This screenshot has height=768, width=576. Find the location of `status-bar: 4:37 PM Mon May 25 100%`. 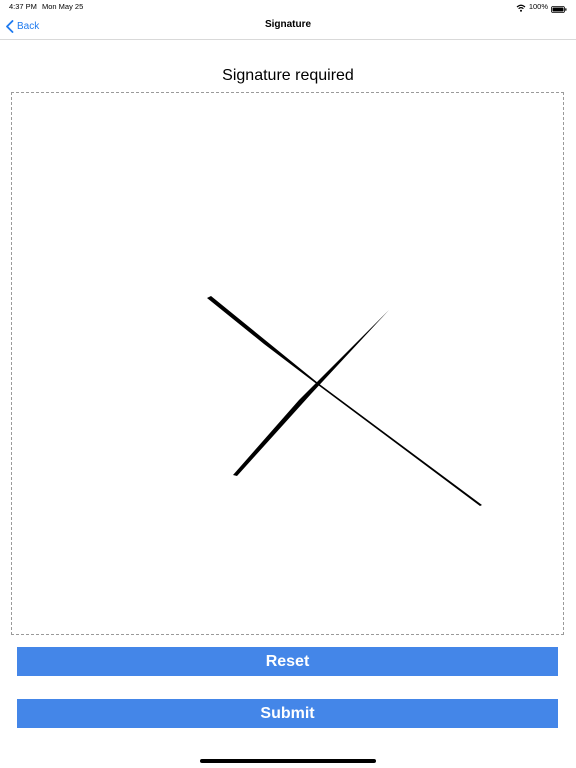

status-bar: 4:37 PM Mon May 25 100% is located at coordinates (288, 7).